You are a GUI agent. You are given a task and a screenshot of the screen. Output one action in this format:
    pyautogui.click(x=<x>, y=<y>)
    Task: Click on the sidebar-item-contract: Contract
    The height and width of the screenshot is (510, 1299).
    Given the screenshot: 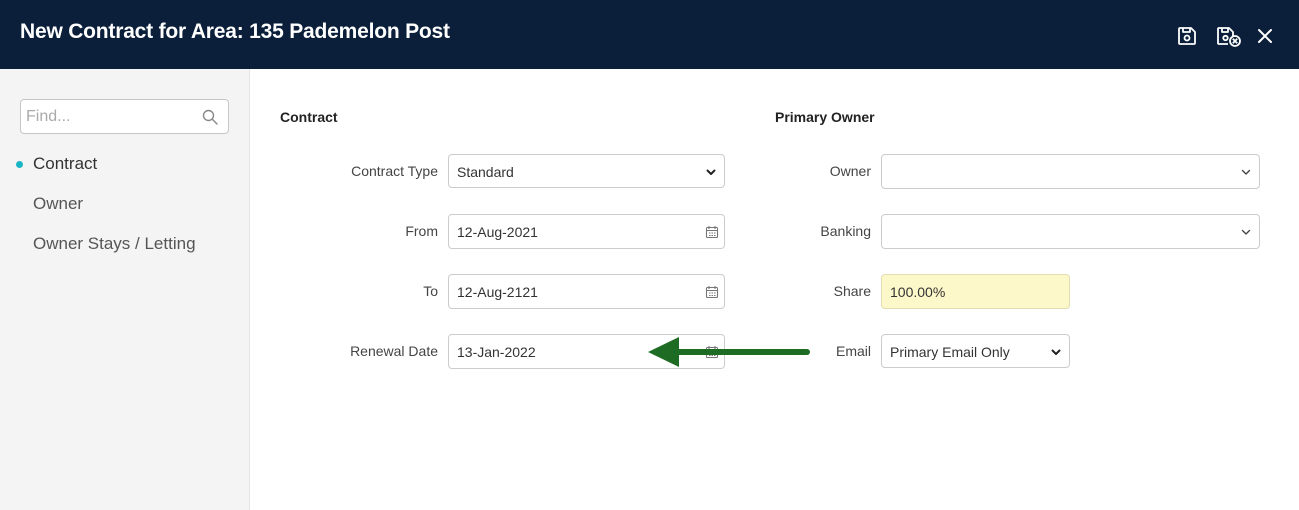 What is the action you would take?
    pyautogui.click(x=65, y=164)
    